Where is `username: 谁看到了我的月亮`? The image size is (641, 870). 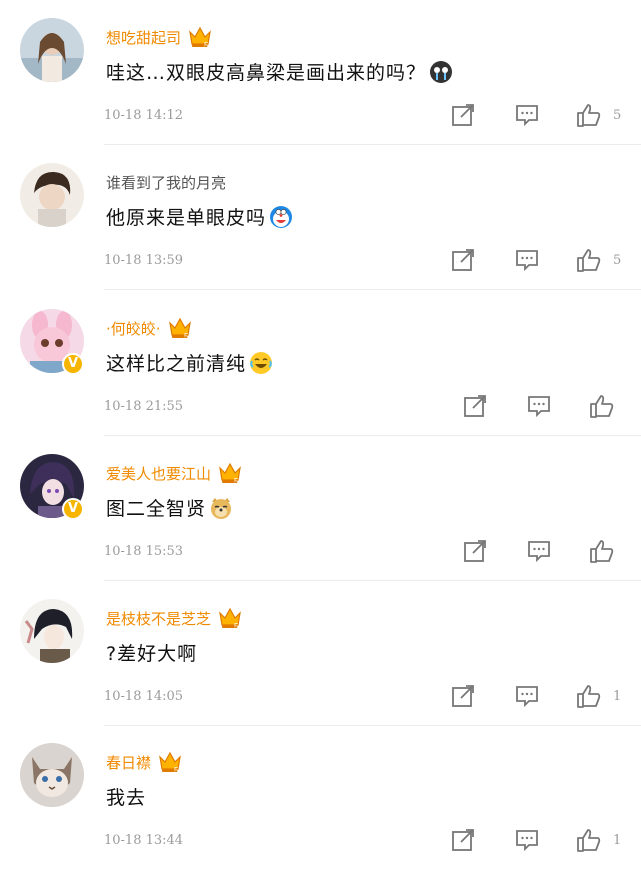
username: 谁看到了我的月亮 is located at coordinates (166, 182).